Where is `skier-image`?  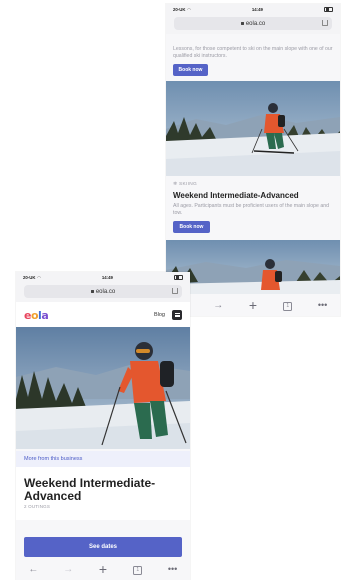
skier-image is located at coordinates (253, 128).